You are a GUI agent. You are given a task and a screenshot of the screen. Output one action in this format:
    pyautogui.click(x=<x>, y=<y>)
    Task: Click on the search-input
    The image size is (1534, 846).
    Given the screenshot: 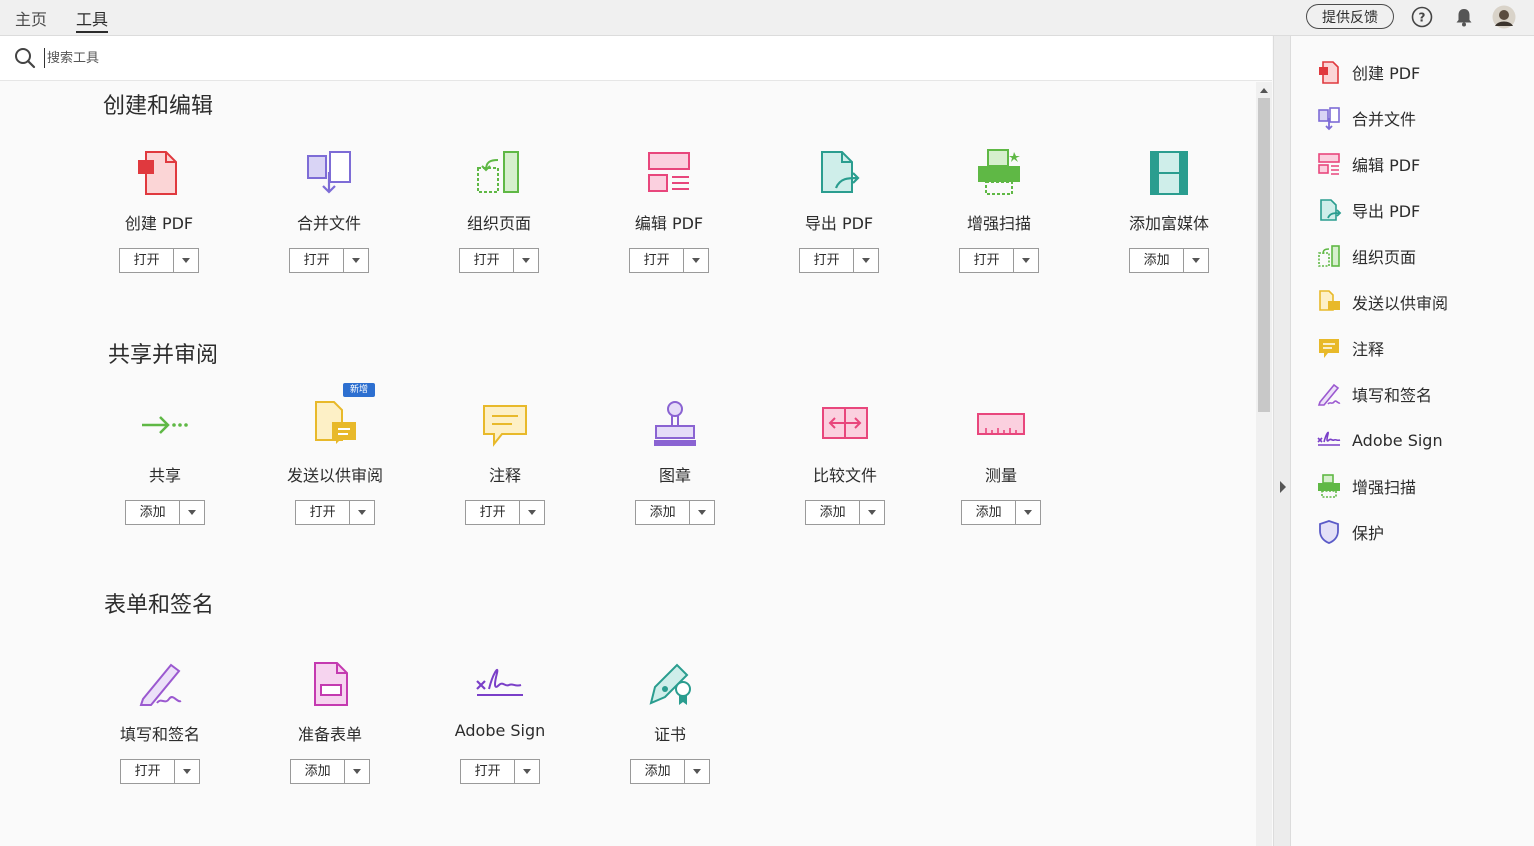 What is the action you would take?
    pyautogui.click(x=344, y=58)
    